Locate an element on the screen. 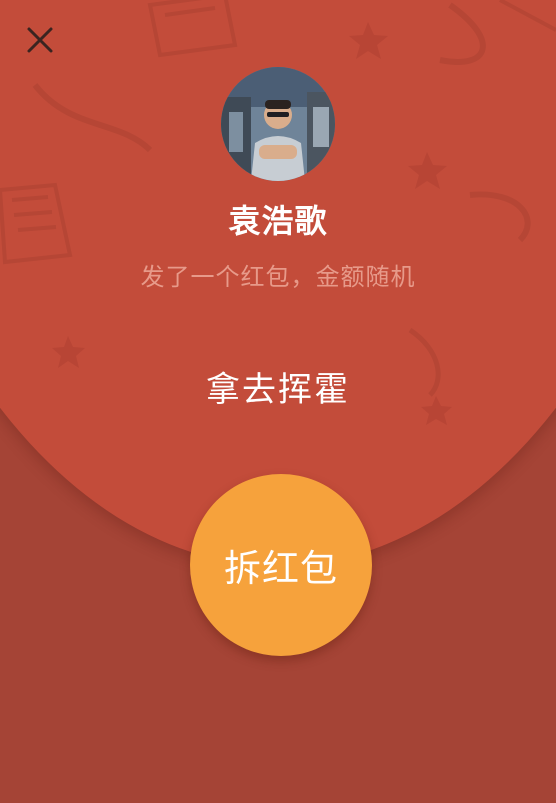 The width and height of the screenshot is (556, 803). user-avatar-photo is located at coordinates (278, 124).